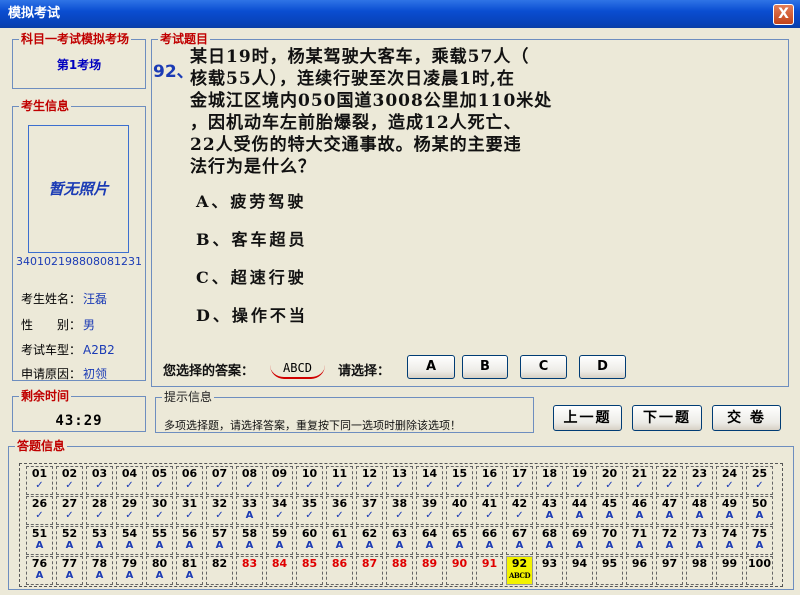 This screenshot has width=800, height=595. I want to click on answer-cell: 29 ✓, so click(129, 510).